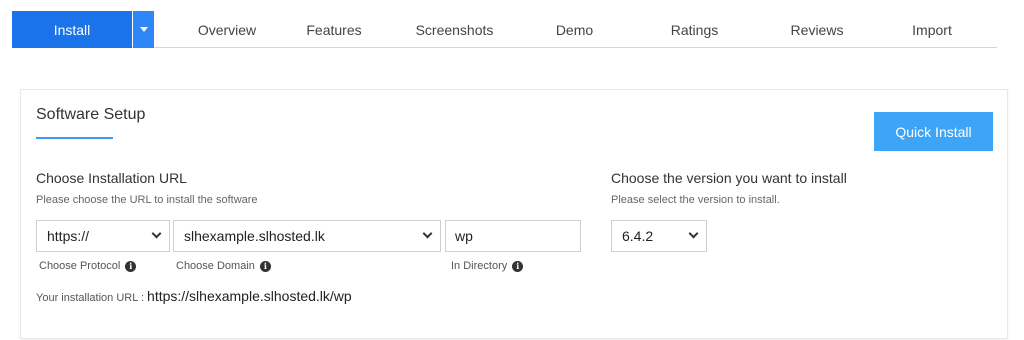  Describe the element at coordinates (249, 296) in the screenshot. I see `installation-url-value: https://slhexample.slhosted.lk/wp` at that location.